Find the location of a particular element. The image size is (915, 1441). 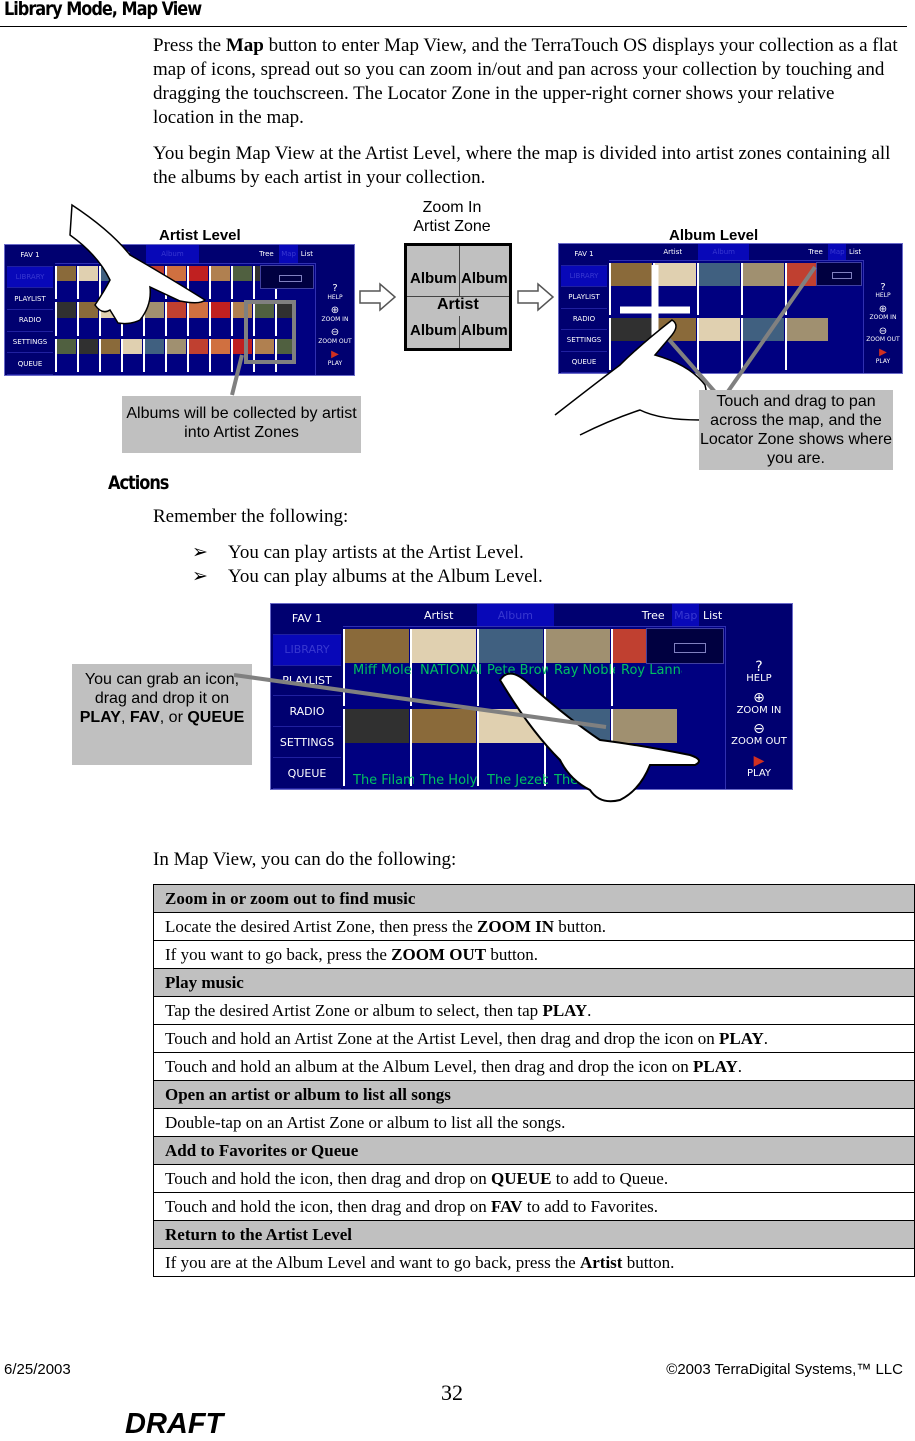

artist-zone-name: The Filame is located at coordinates (383, 780).